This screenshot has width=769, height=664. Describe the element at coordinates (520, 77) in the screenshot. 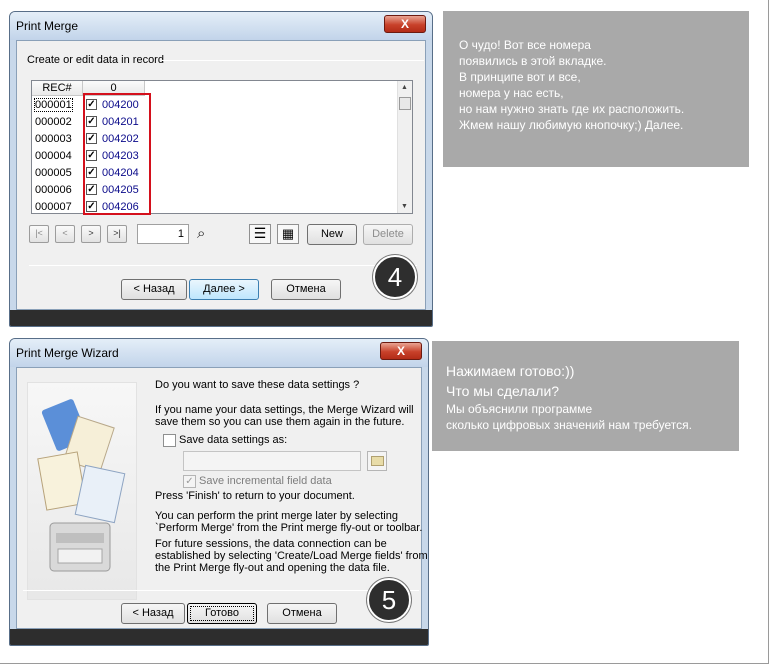

I see `note-line: В принципе вот и все,` at that location.